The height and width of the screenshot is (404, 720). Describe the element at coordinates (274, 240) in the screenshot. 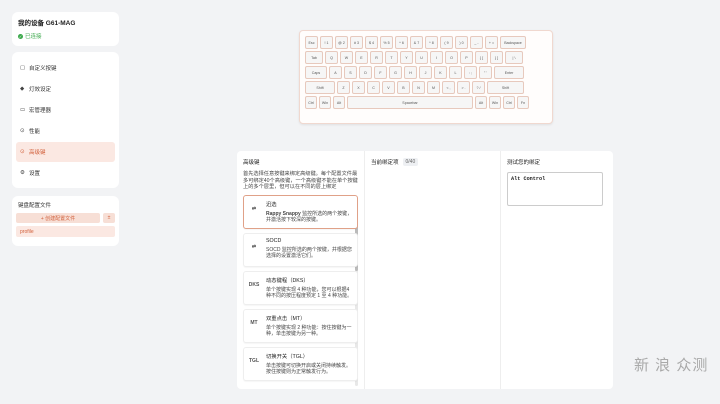

I see `option-name: SOCD` at that location.